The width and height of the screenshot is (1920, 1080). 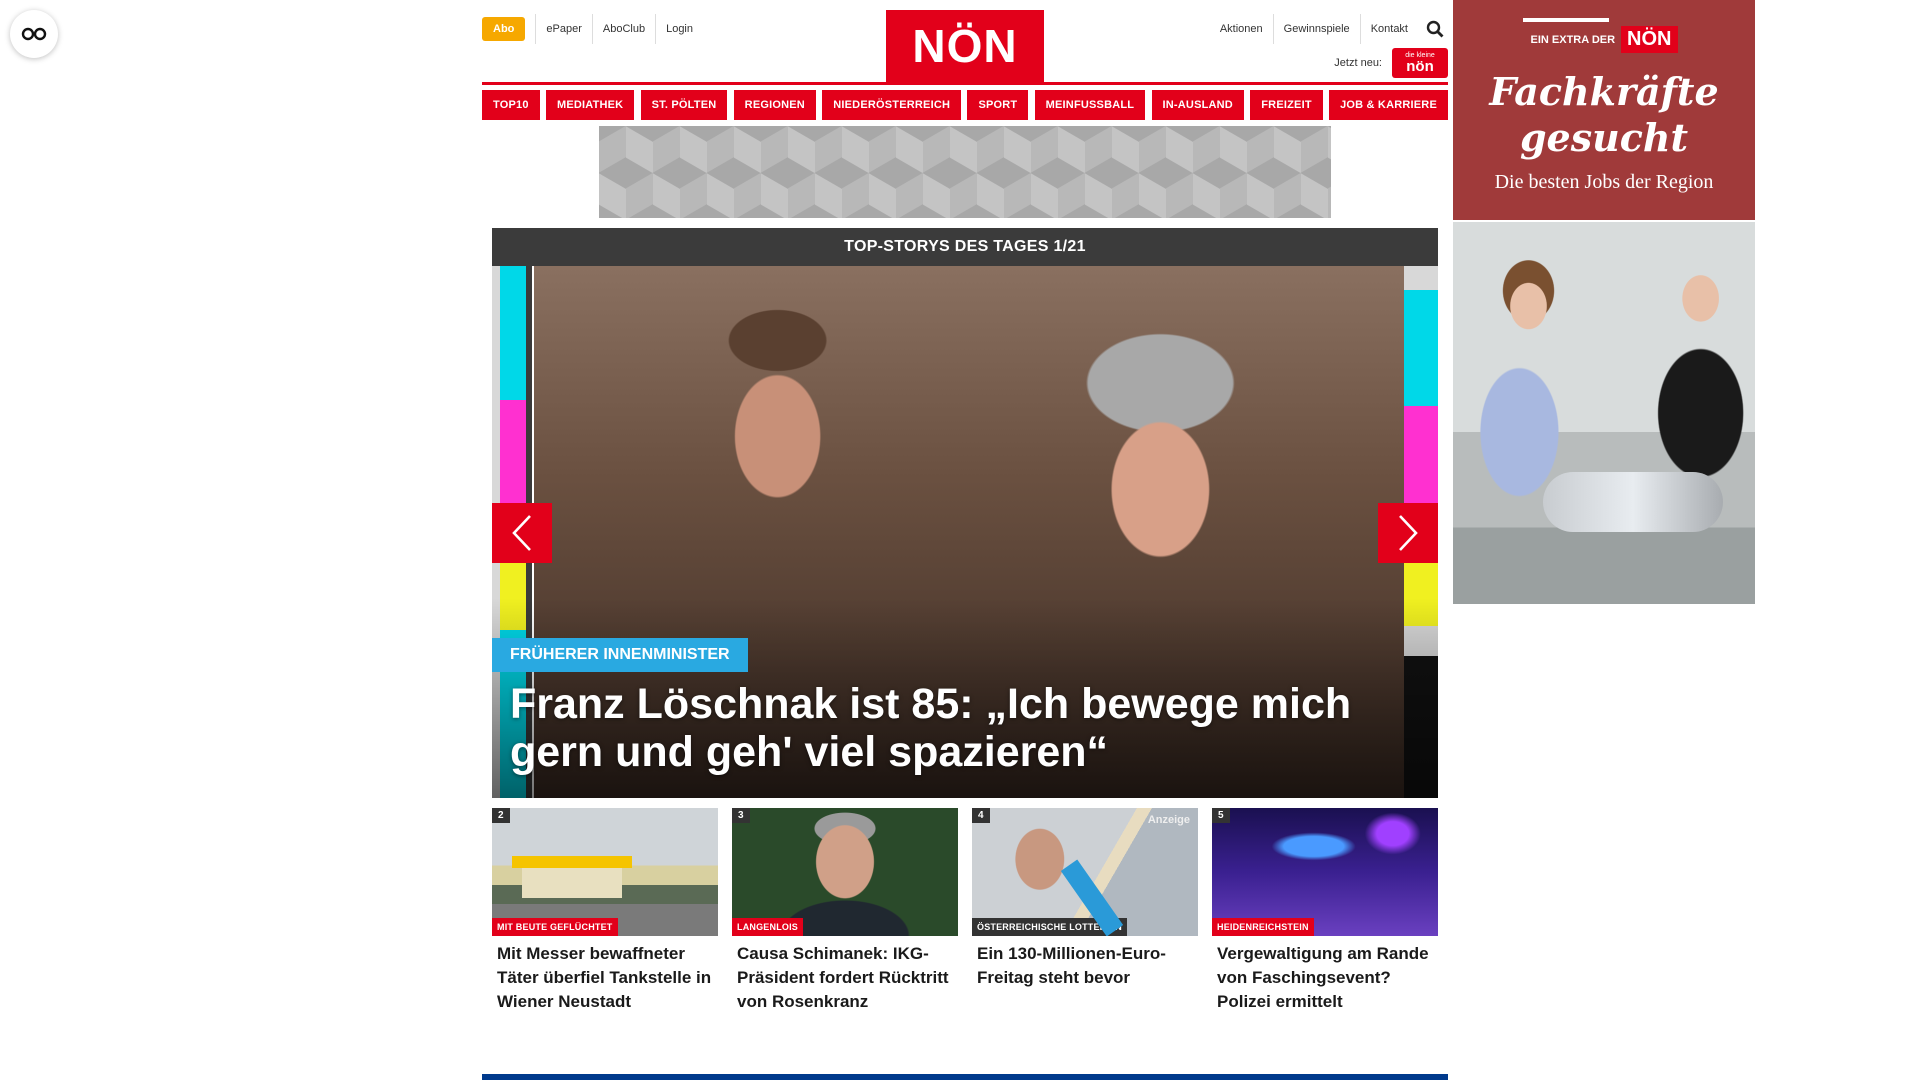 I want to click on story-card-kicker: ÖSTERREICHISCHE LOTTERIEN, so click(x=1050, y=927).